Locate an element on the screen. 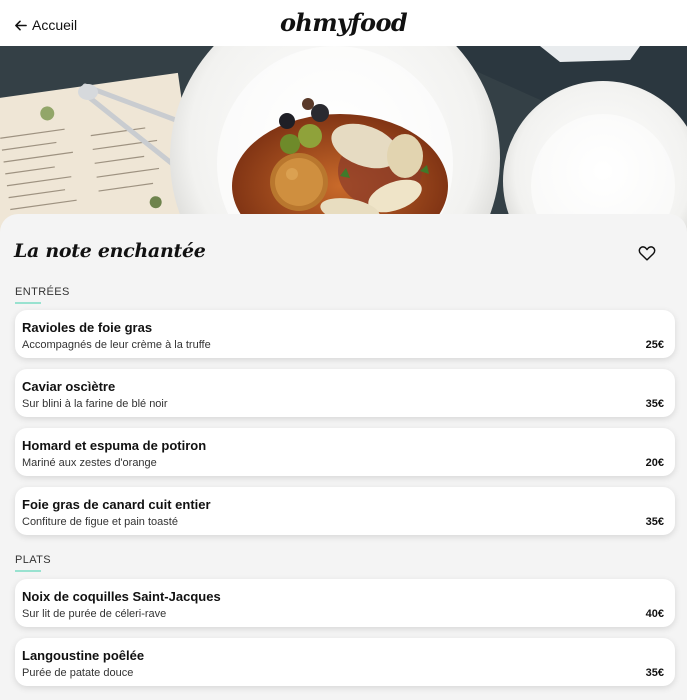  section-title: ENTRÉES is located at coordinates (42, 292).